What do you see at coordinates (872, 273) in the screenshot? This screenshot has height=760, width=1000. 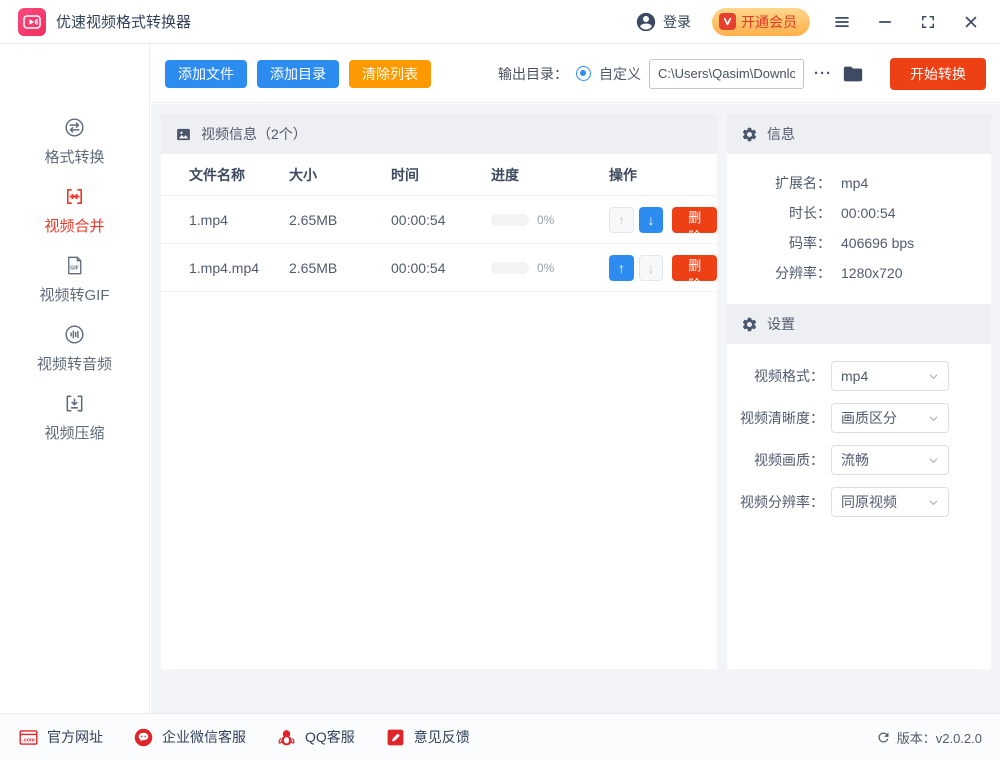 I see `info-value: 1280x720` at bounding box center [872, 273].